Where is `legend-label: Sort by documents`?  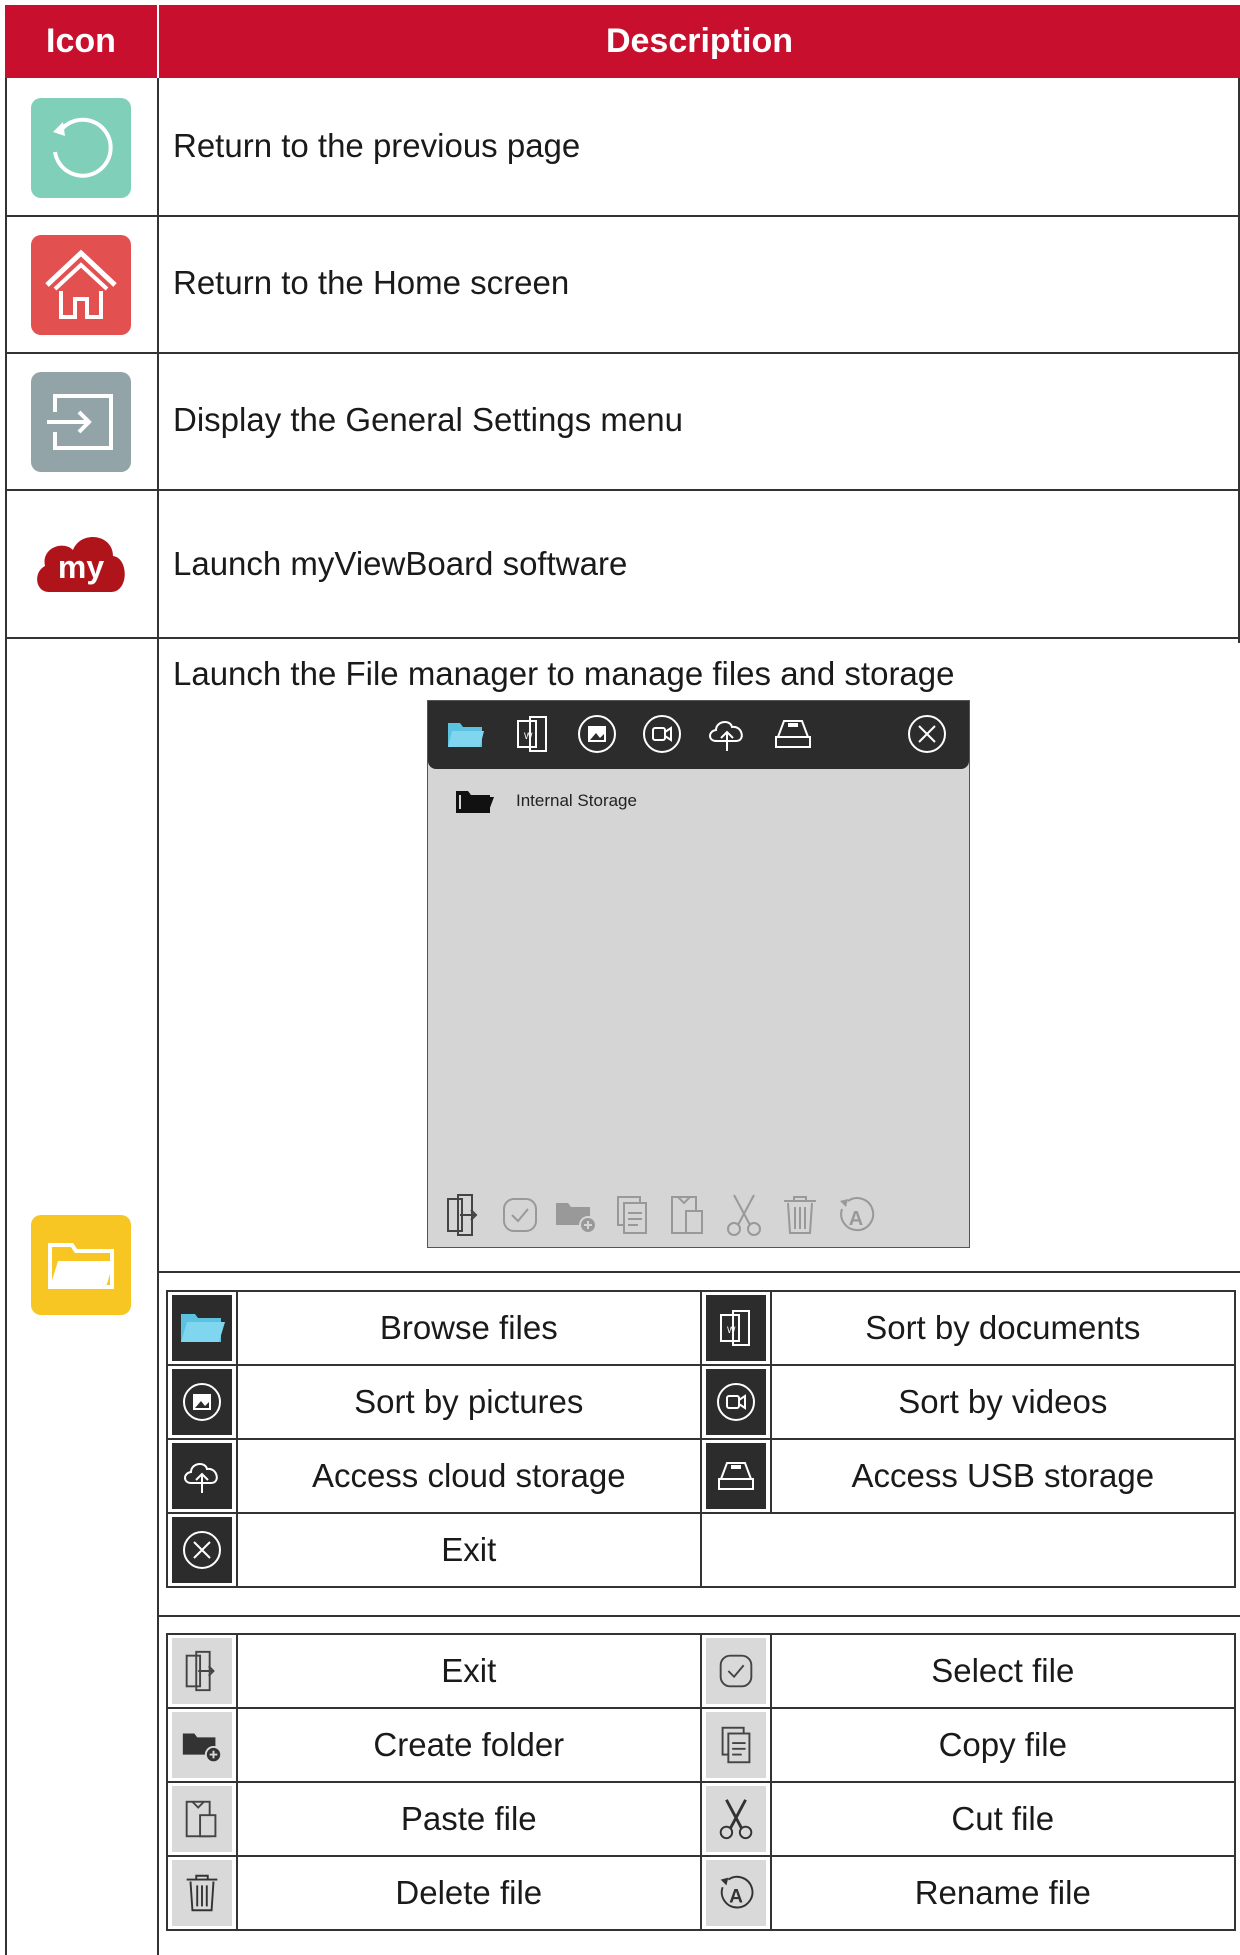
legend-label: Sort by documents is located at coordinates (1003, 1328).